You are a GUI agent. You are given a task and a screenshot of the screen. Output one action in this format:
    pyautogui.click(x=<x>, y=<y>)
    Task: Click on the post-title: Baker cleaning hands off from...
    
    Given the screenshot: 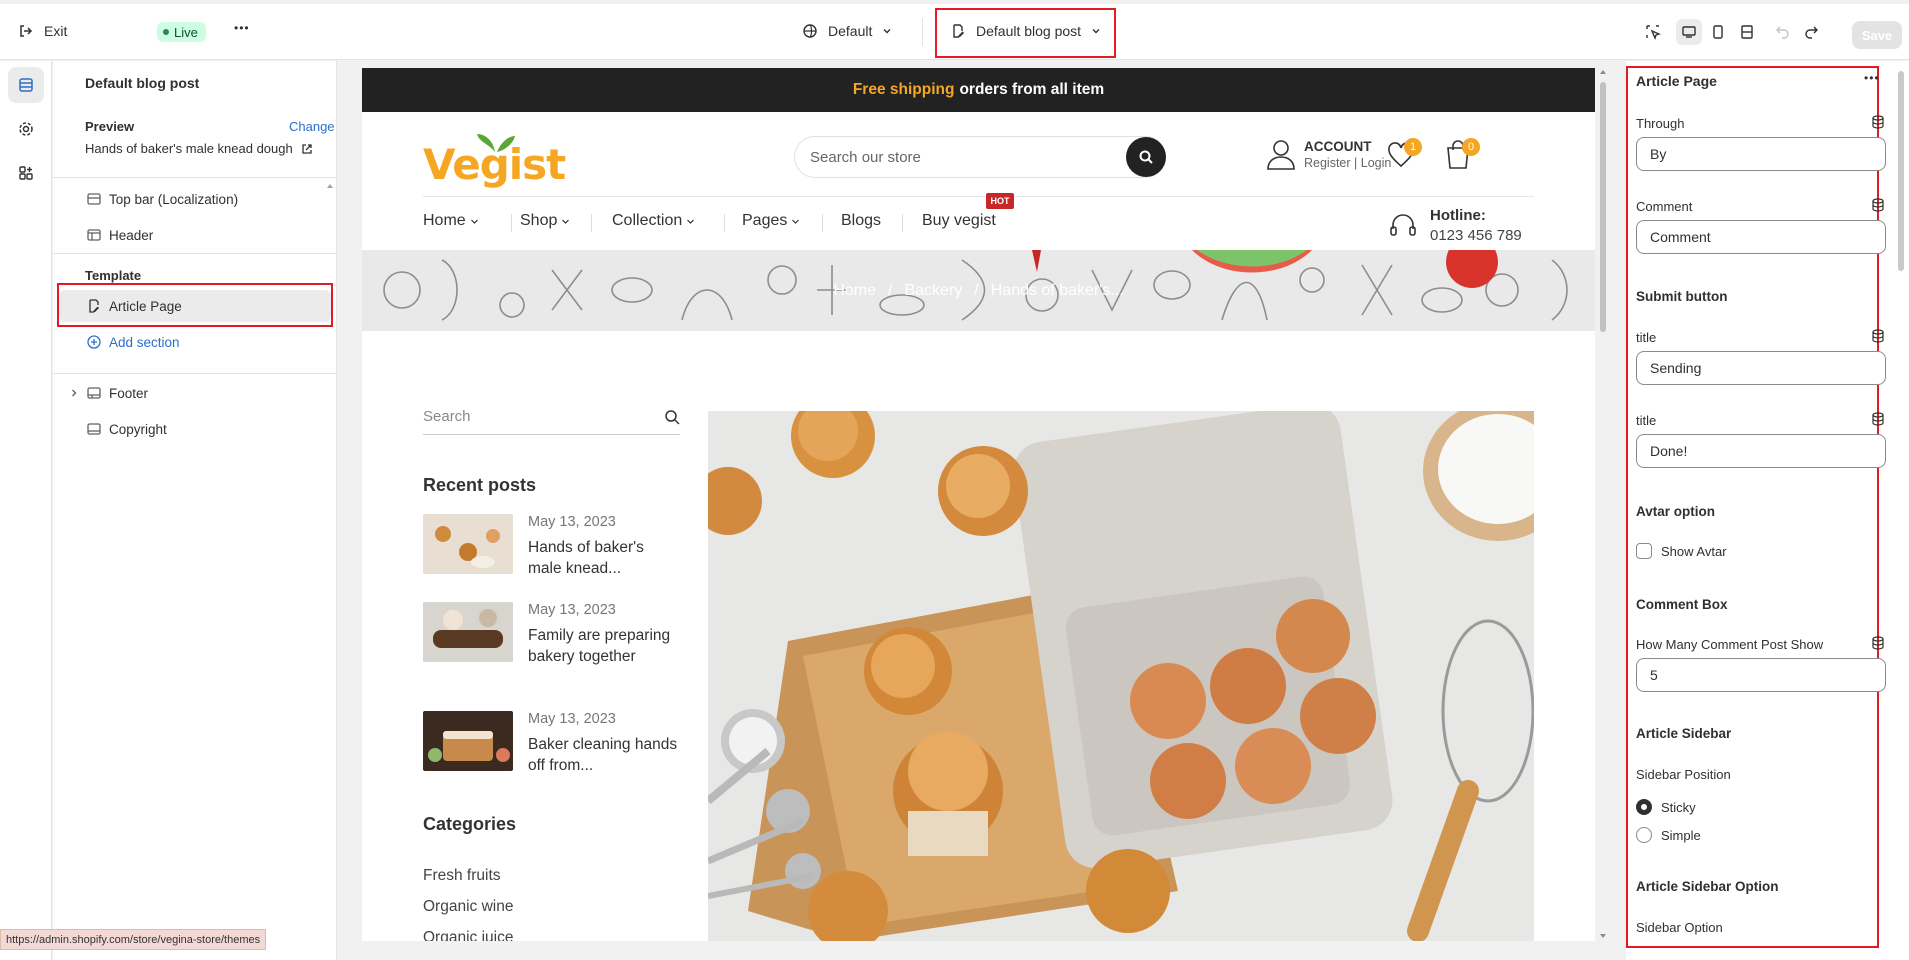 What is the action you would take?
    pyautogui.click(x=603, y=755)
    